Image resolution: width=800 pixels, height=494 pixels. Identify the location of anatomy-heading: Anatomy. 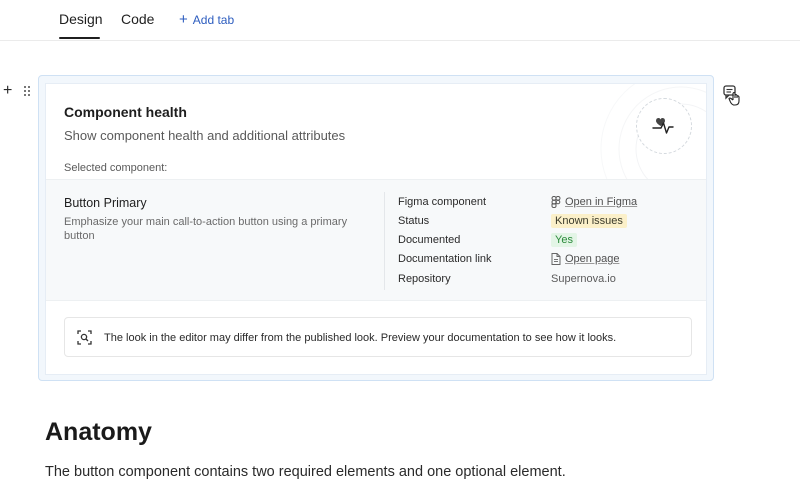
(98, 432).